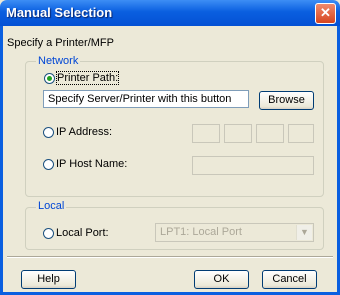  I want to click on cancel-button: Cancel, so click(289, 279).